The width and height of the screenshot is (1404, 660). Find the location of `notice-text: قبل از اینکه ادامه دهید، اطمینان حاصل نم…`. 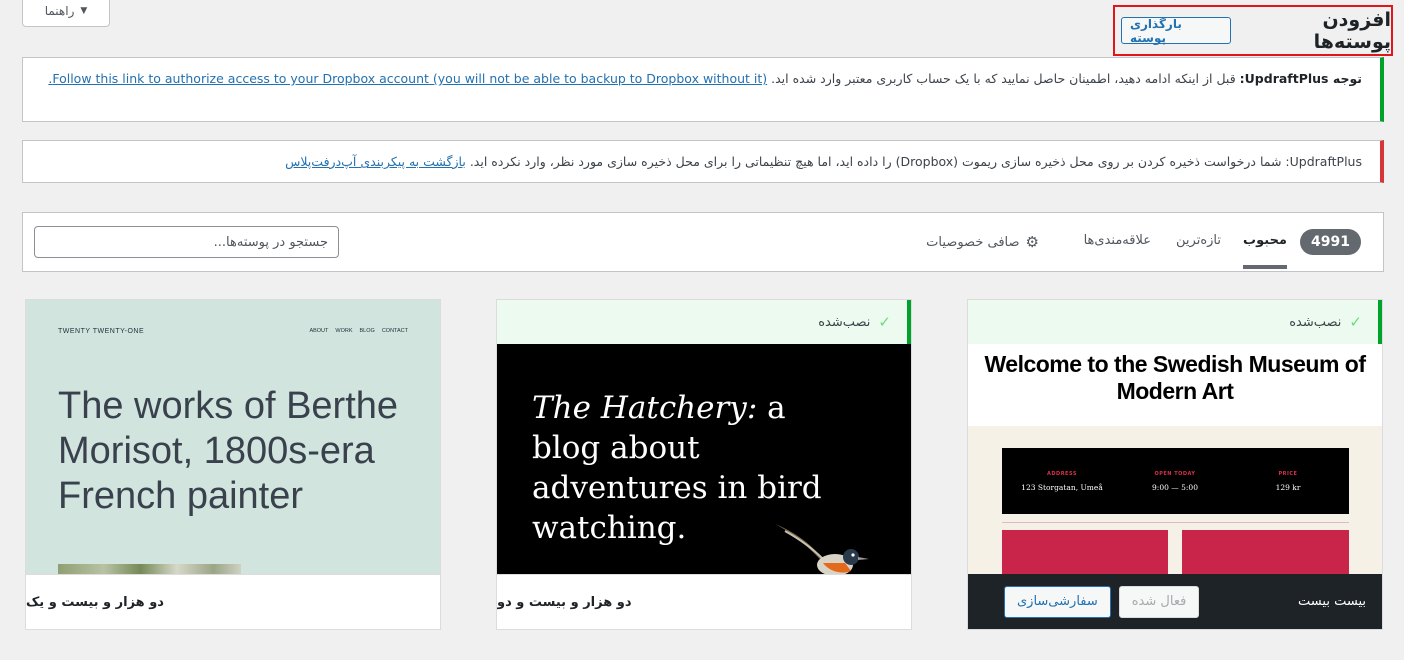

notice-text: قبل از اینکه ادامه دهید، اطمینان حاصل نم… is located at coordinates (1003, 78).